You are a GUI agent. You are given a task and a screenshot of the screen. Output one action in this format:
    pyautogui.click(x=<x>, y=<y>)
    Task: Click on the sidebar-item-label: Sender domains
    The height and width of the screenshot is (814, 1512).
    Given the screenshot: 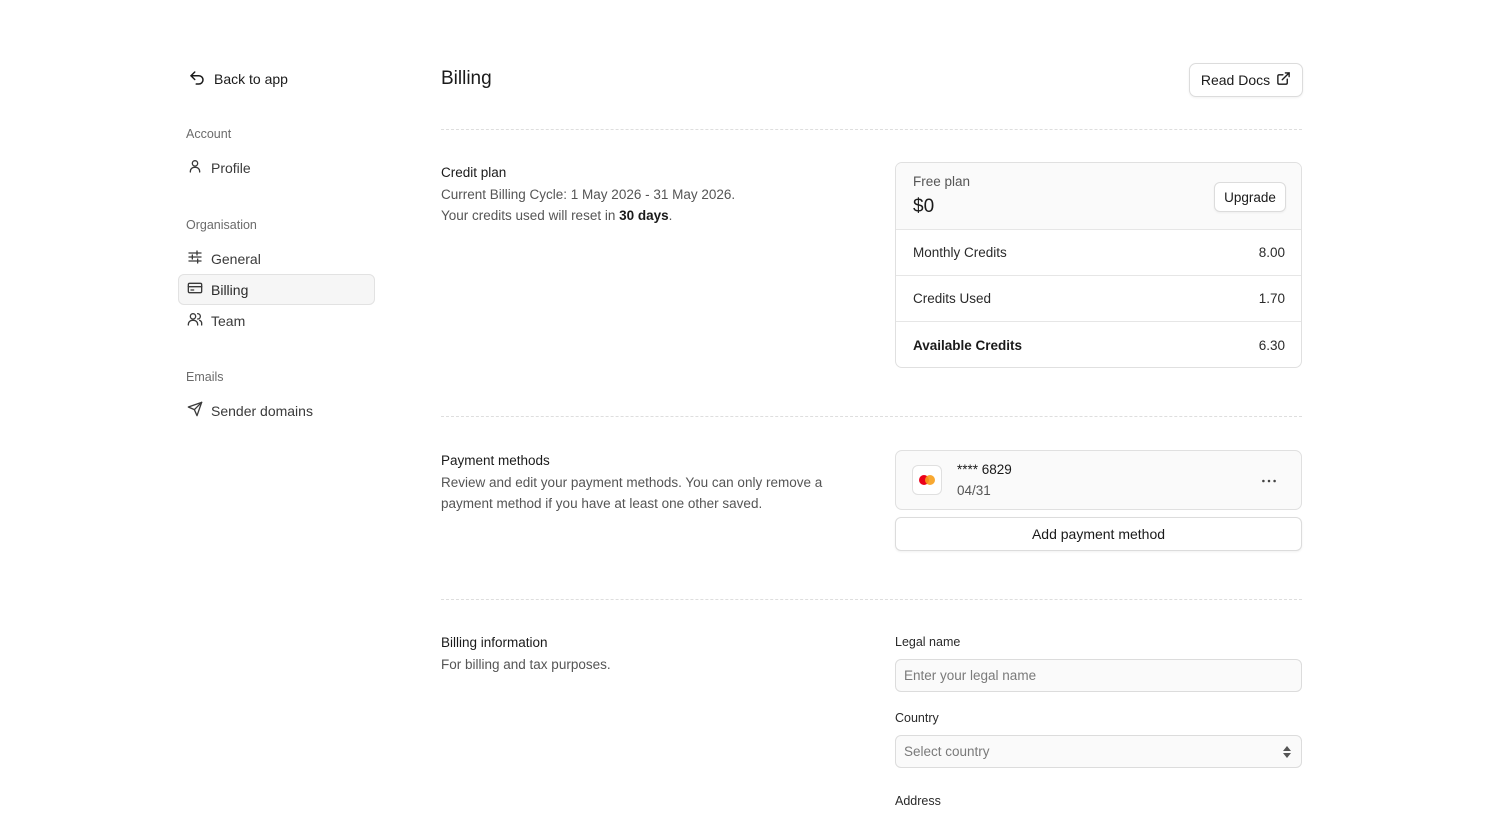 What is the action you would take?
    pyautogui.click(x=262, y=410)
    